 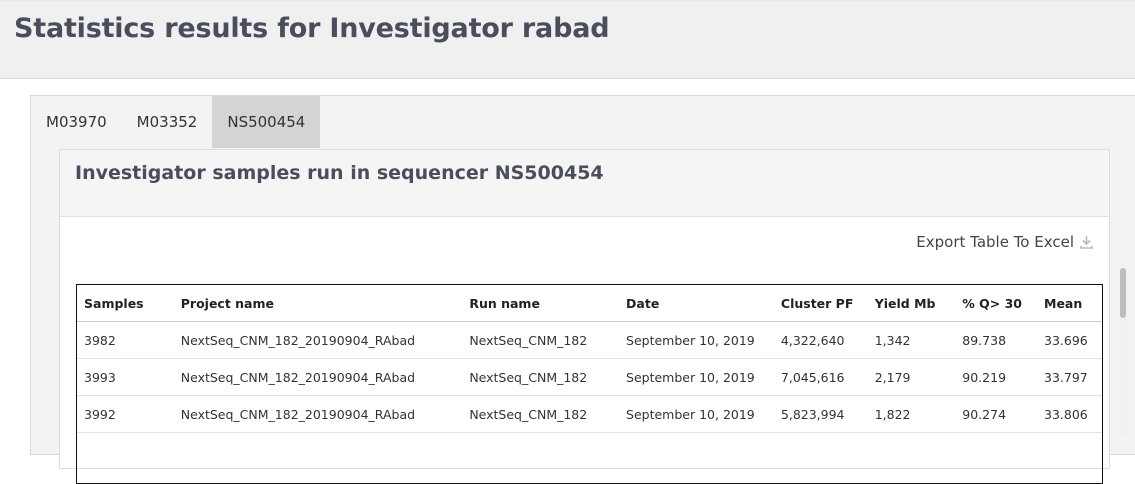 What do you see at coordinates (167, 122) in the screenshot?
I see `tab-m03352: M03352` at bounding box center [167, 122].